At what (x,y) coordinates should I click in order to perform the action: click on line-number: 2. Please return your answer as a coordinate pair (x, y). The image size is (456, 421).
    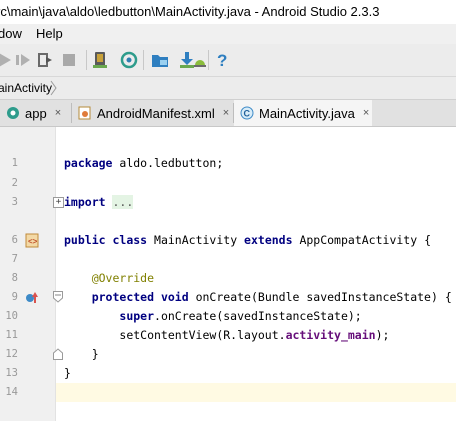
    Looking at the image, I should click on (14, 183).